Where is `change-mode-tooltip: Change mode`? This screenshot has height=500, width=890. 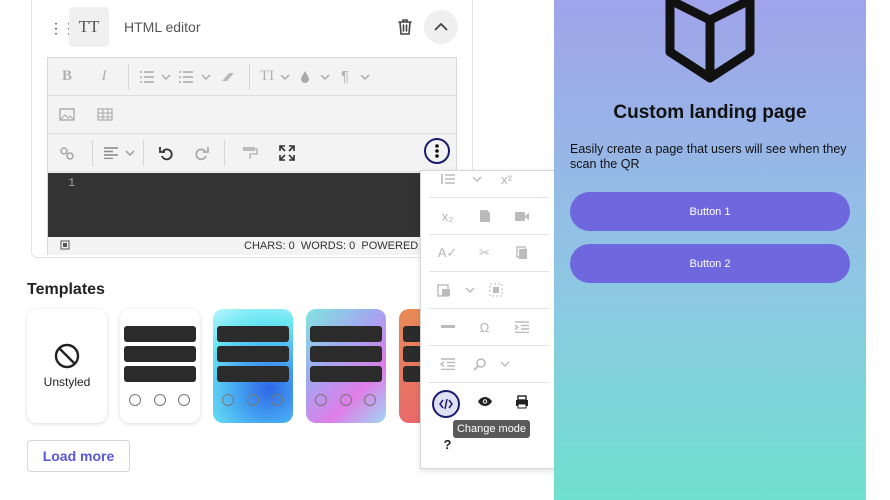 change-mode-tooltip: Change mode is located at coordinates (491, 429).